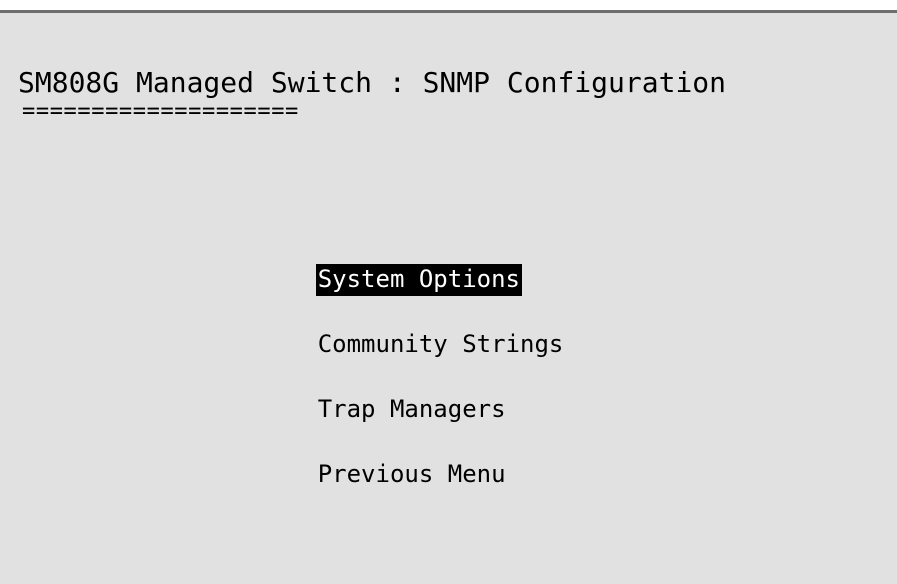  I want to click on menu-item-label: Community Strings, so click(440, 344).